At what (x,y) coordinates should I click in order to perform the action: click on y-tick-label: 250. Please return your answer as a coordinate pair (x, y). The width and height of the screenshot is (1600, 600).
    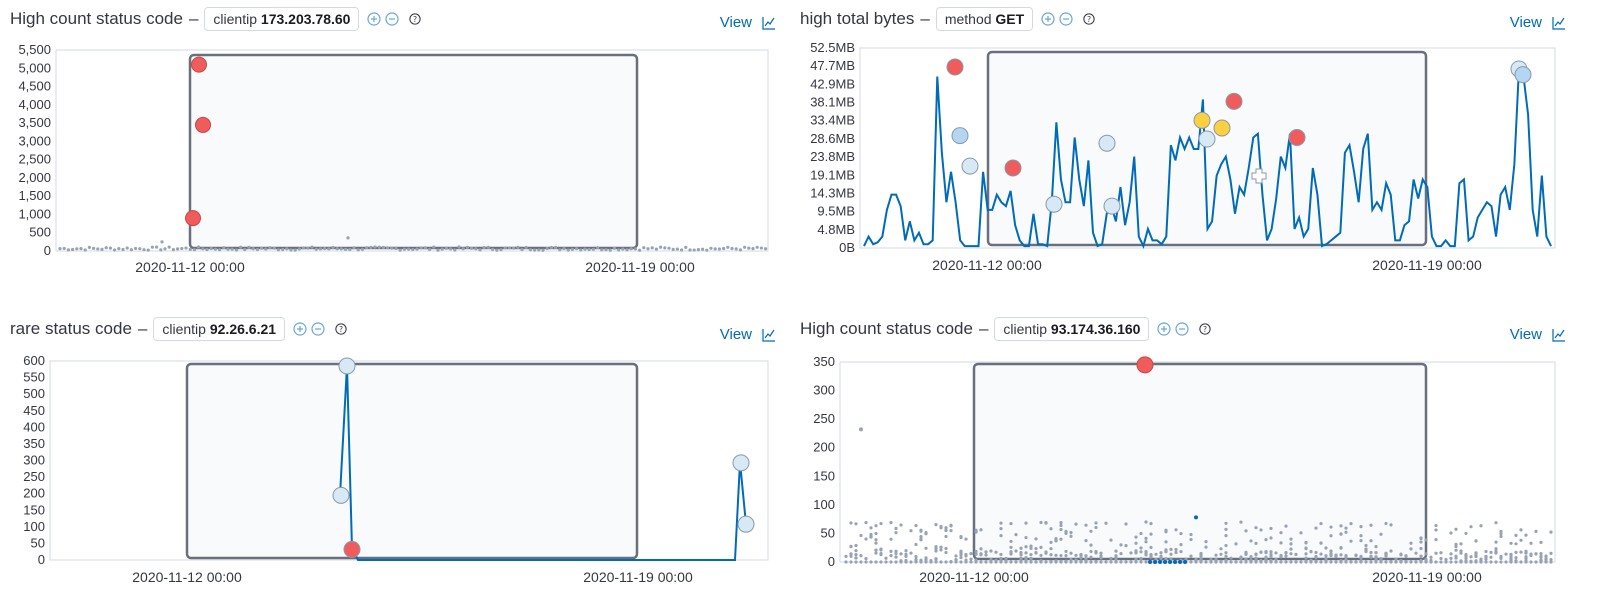
    Looking at the image, I should click on (34, 476).